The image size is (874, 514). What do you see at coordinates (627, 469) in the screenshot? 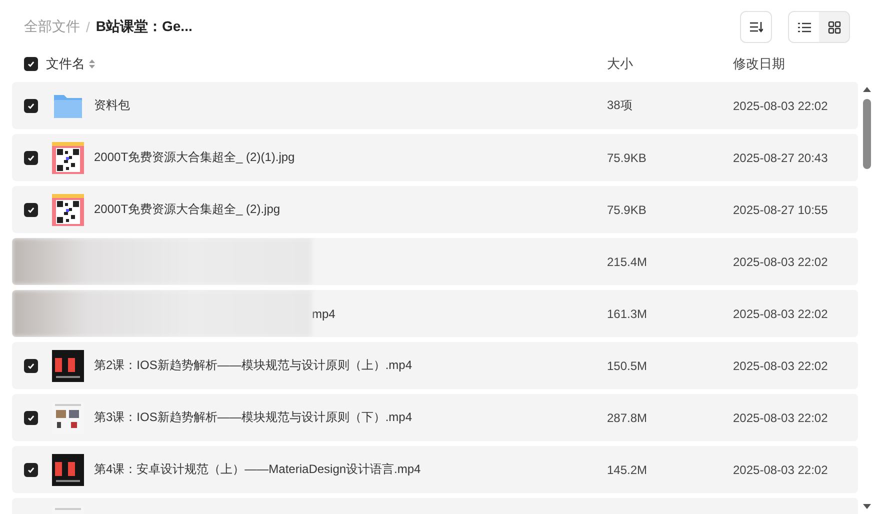
I see `file-size: 145.2M` at bounding box center [627, 469].